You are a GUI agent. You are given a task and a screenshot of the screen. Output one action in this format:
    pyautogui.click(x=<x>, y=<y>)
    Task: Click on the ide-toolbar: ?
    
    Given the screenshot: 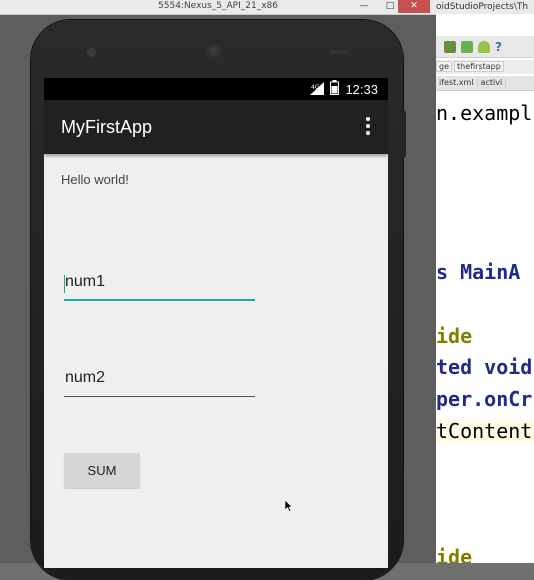 What is the action you would take?
    pyautogui.click(x=485, y=47)
    